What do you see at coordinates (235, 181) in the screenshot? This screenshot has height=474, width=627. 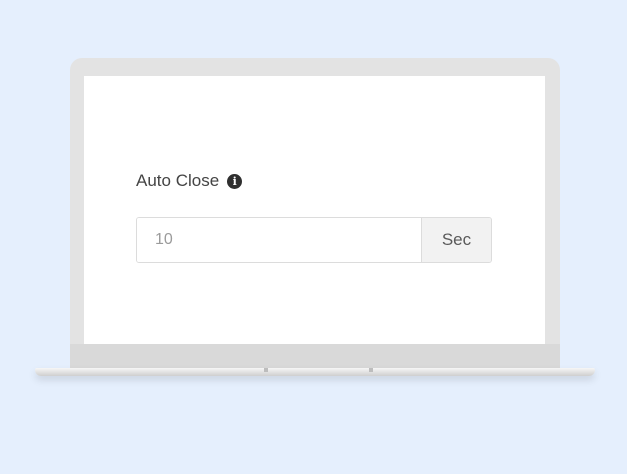 I see `info-icon: i` at bounding box center [235, 181].